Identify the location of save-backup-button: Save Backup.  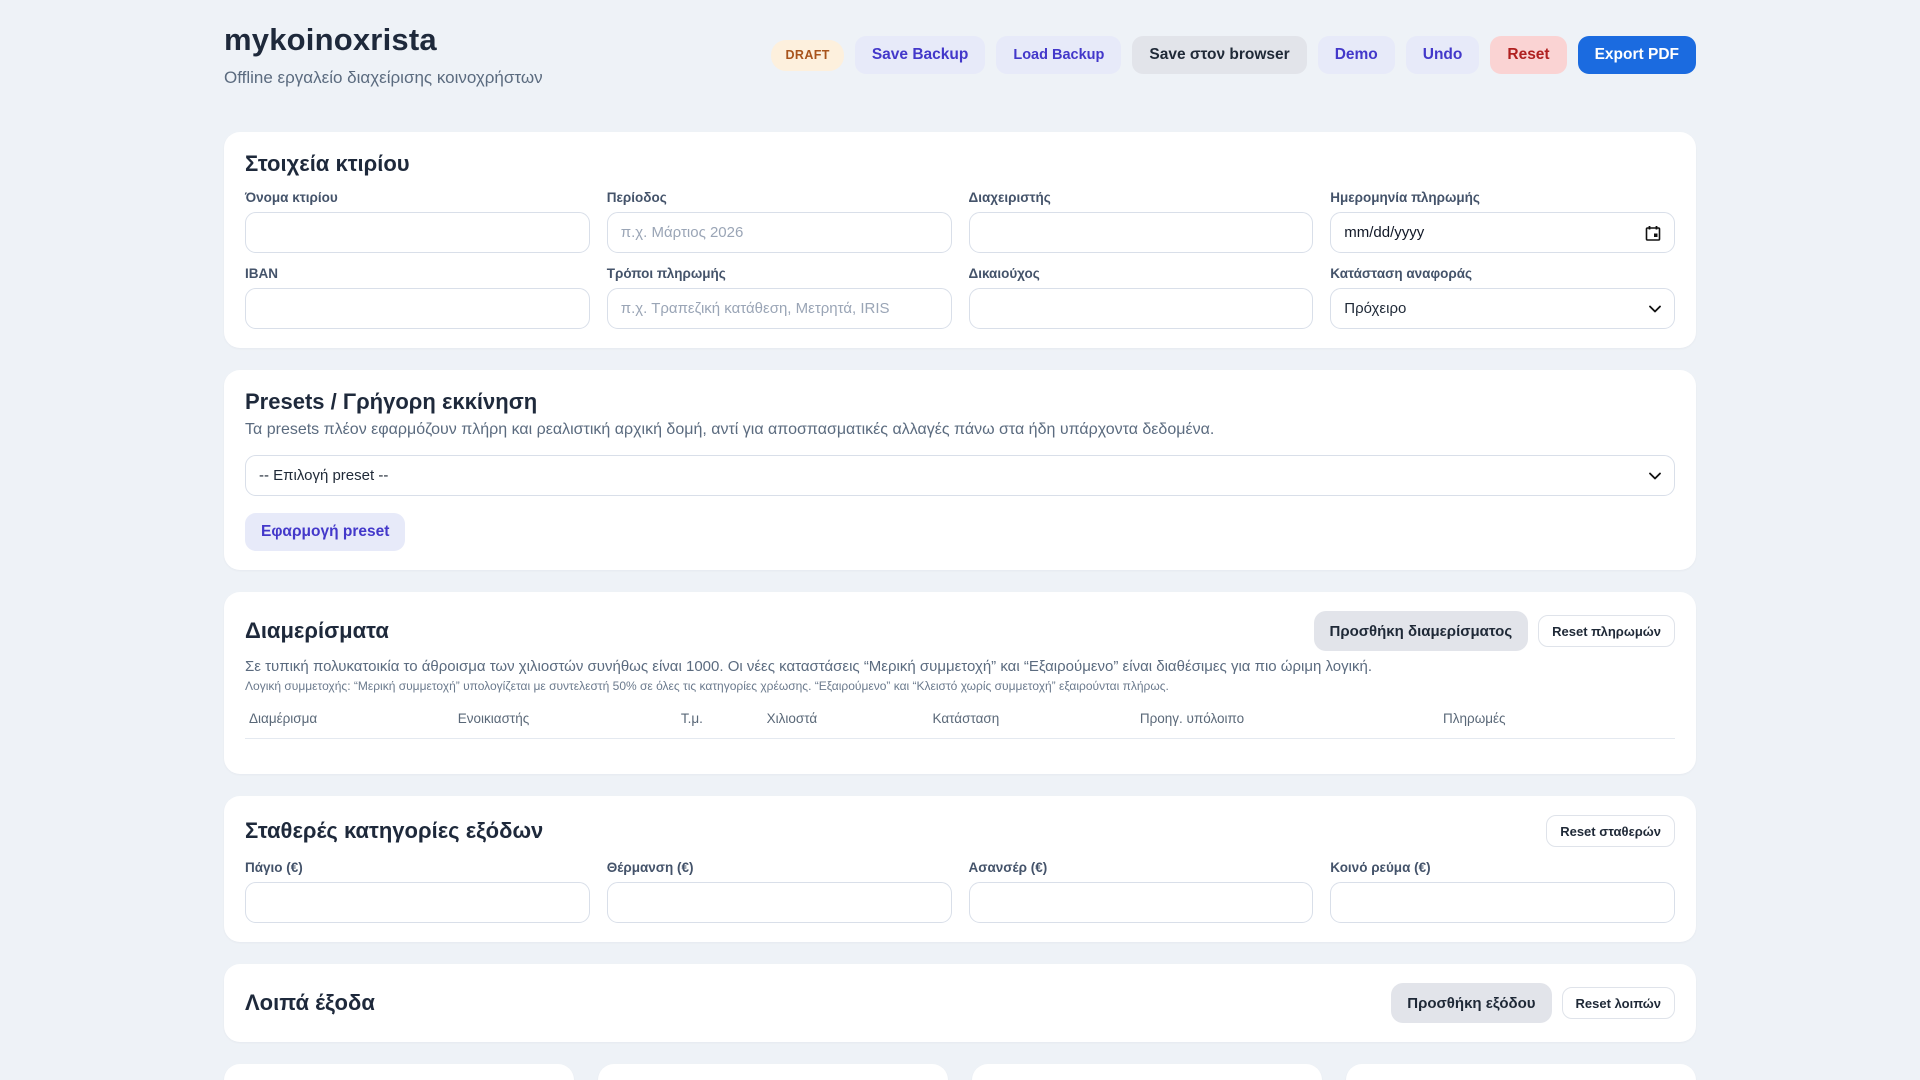
(920, 55).